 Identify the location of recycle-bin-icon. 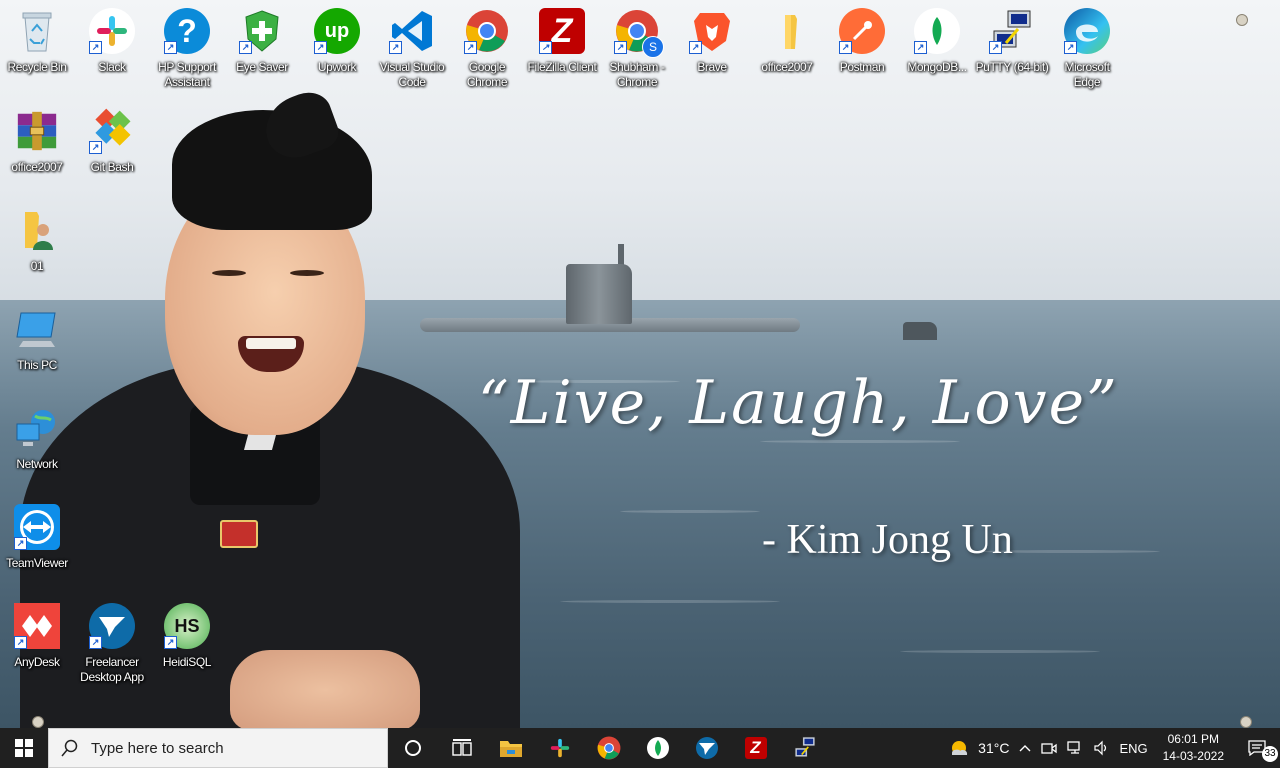
(37, 31).